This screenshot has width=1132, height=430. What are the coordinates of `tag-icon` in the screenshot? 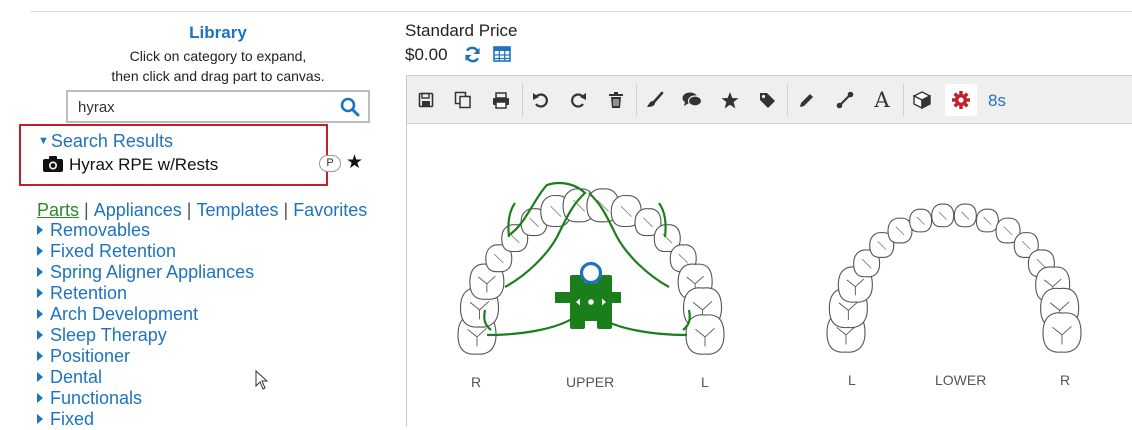 It's located at (767, 100).